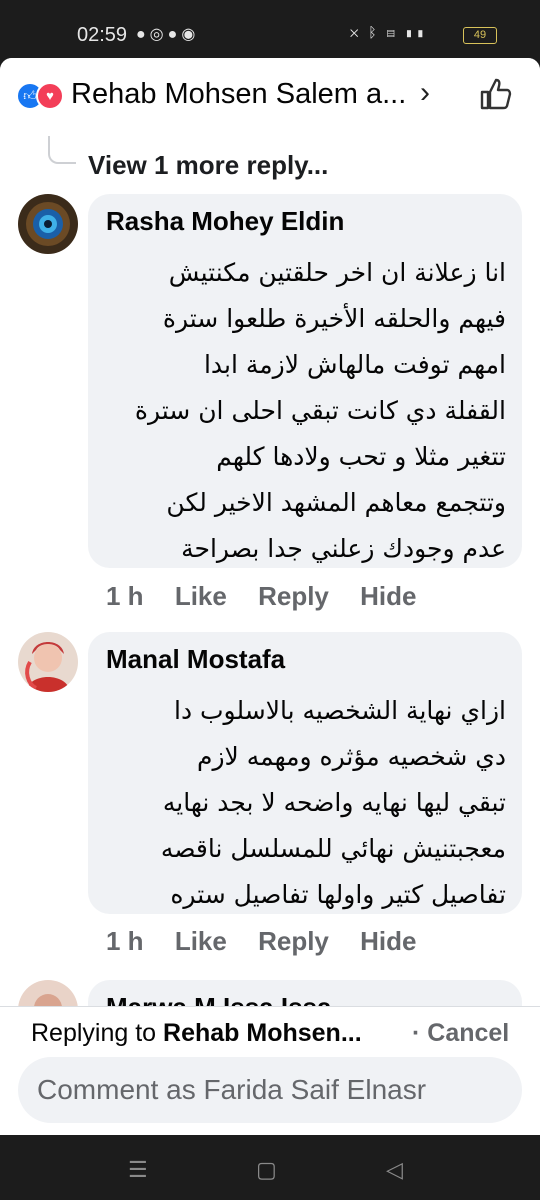 This screenshot has width=540, height=1200. Describe the element at coordinates (416, 32) in the screenshot. I see `signal-icon: ▮▮` at that location.